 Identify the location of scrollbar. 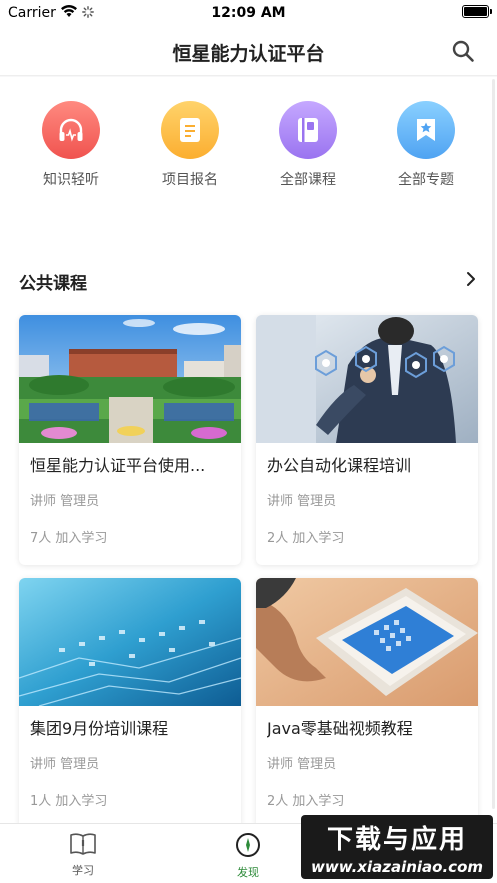
(493, 444).